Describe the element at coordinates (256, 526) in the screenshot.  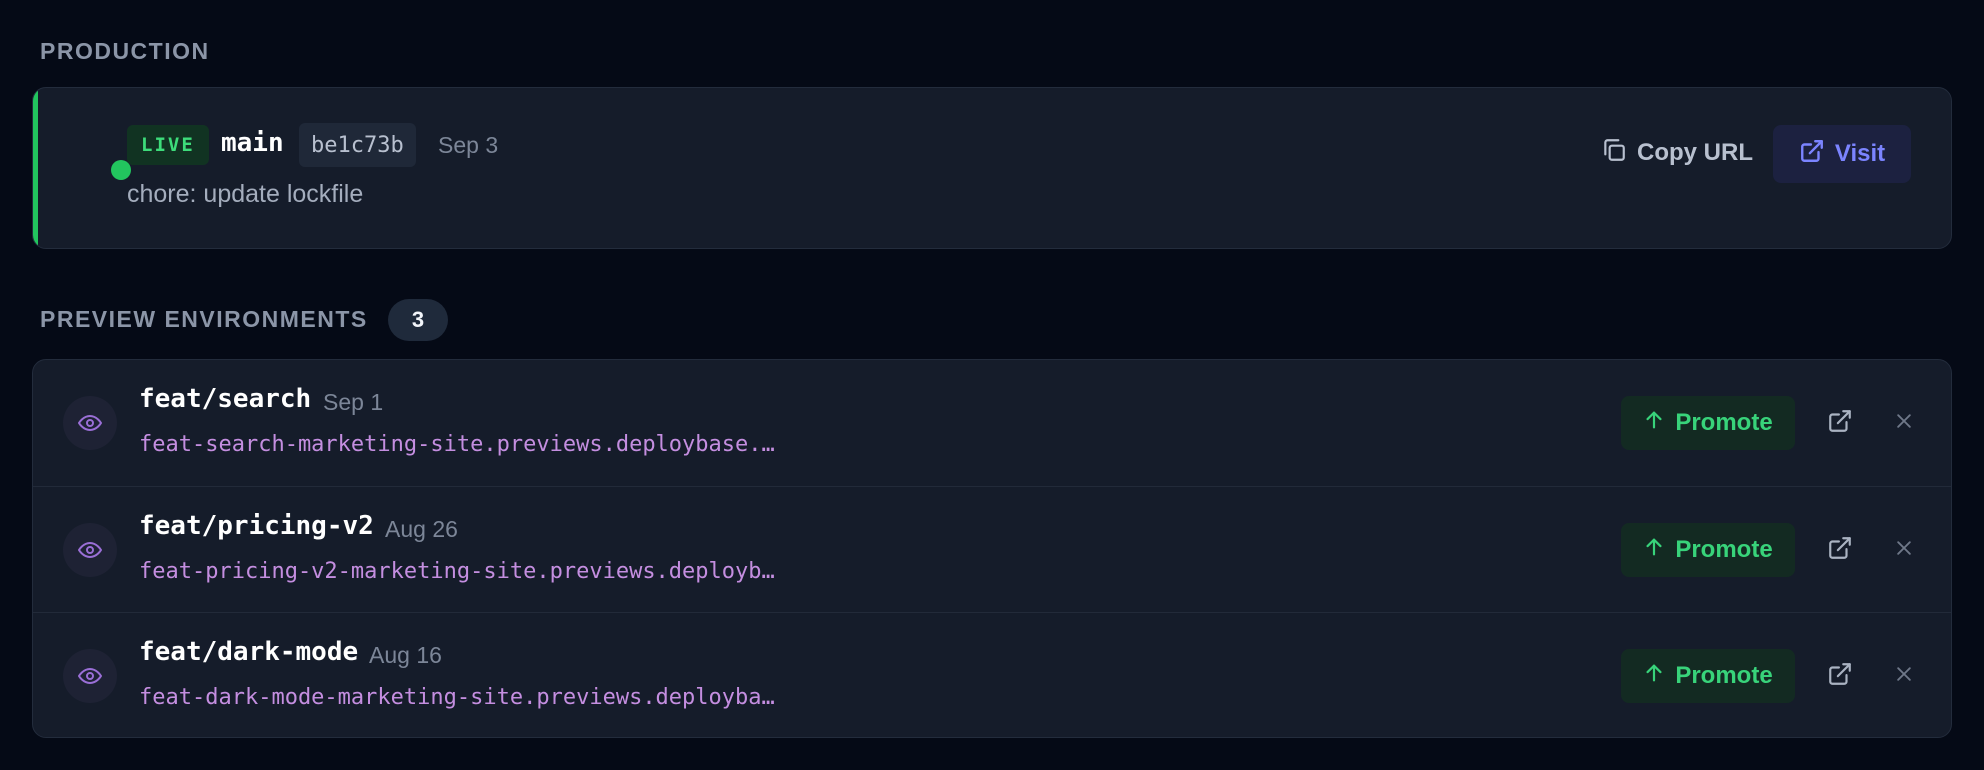
I see `preview-branch: feat/pricing-v2` at that location.